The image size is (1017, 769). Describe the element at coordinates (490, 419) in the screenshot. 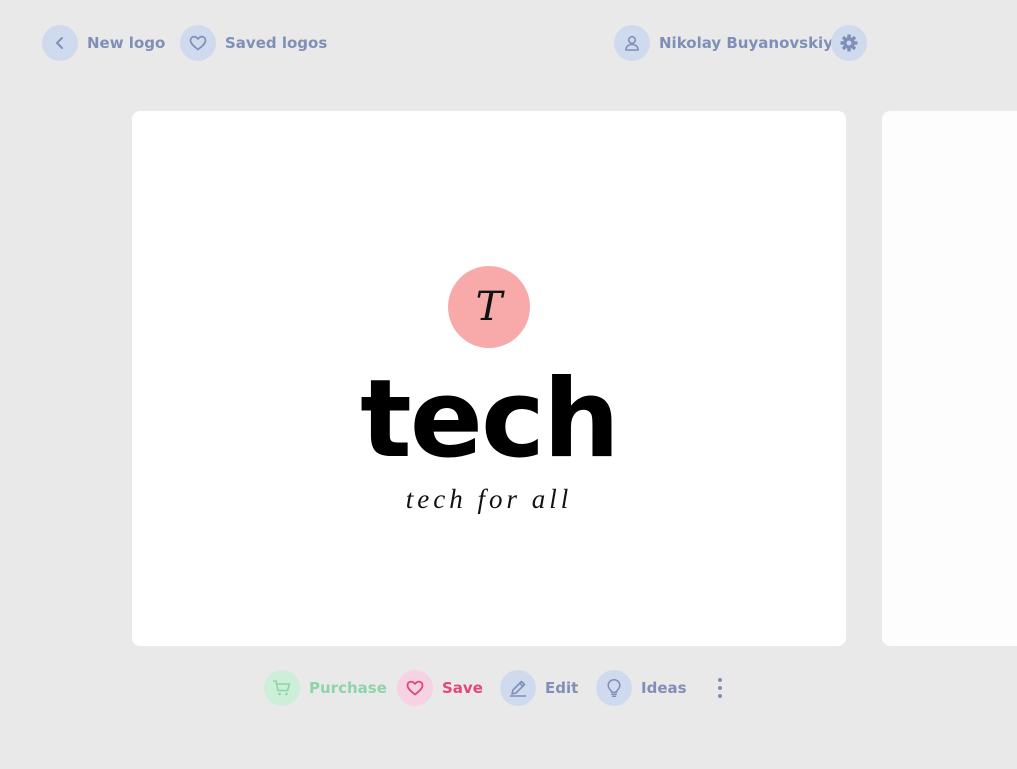

I see `logo-name: tech` at that location.